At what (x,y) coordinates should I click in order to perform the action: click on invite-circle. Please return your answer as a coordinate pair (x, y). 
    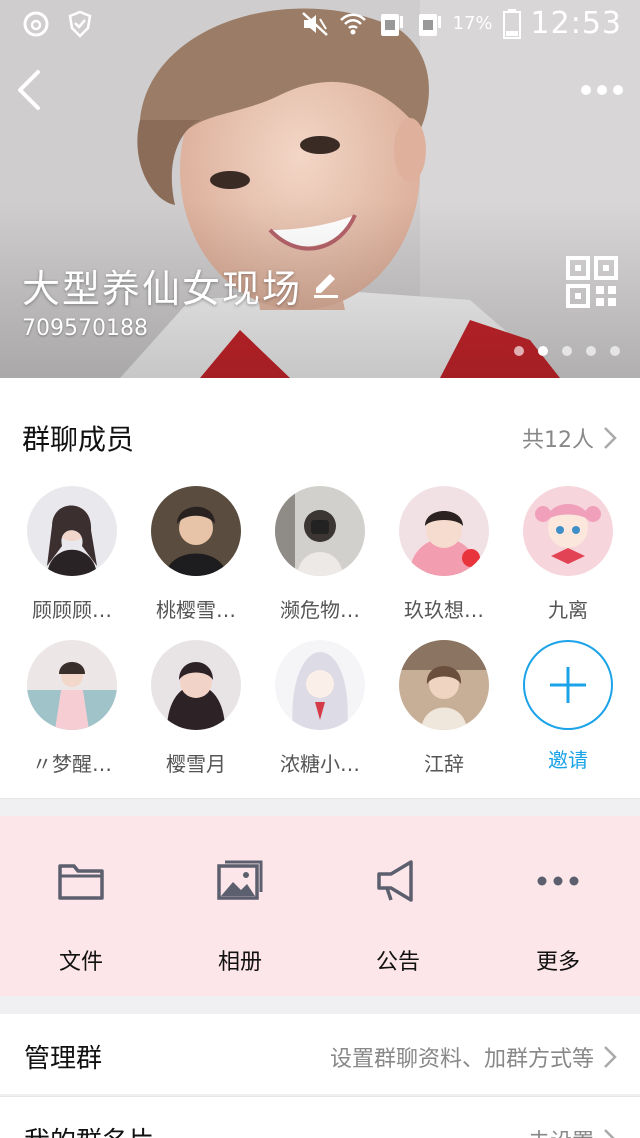
    Looking at the image, I should click on (568, 685).